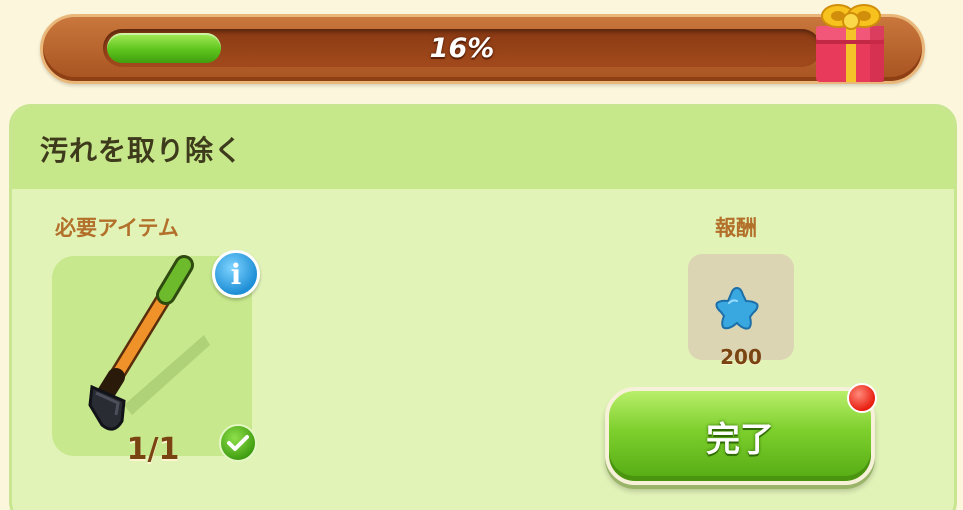 This screenshot has width=963, height=510. What do you see at coordinates (236, 274) in the screenshot?
I see `info-icon: i` at bounding box center [236, 274].